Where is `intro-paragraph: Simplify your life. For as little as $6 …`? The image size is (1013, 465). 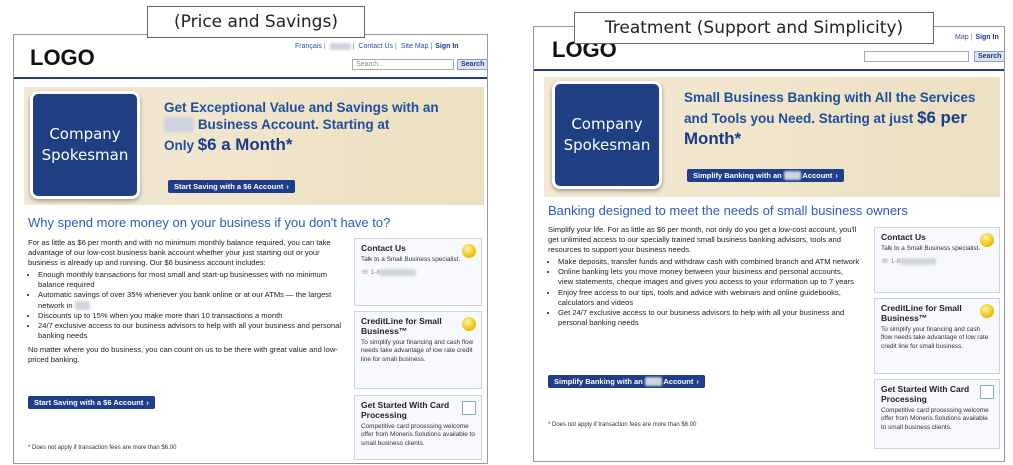 intro-paragraph: Simplify your life. For as little as $6 … is located at coordinates (702, 240).